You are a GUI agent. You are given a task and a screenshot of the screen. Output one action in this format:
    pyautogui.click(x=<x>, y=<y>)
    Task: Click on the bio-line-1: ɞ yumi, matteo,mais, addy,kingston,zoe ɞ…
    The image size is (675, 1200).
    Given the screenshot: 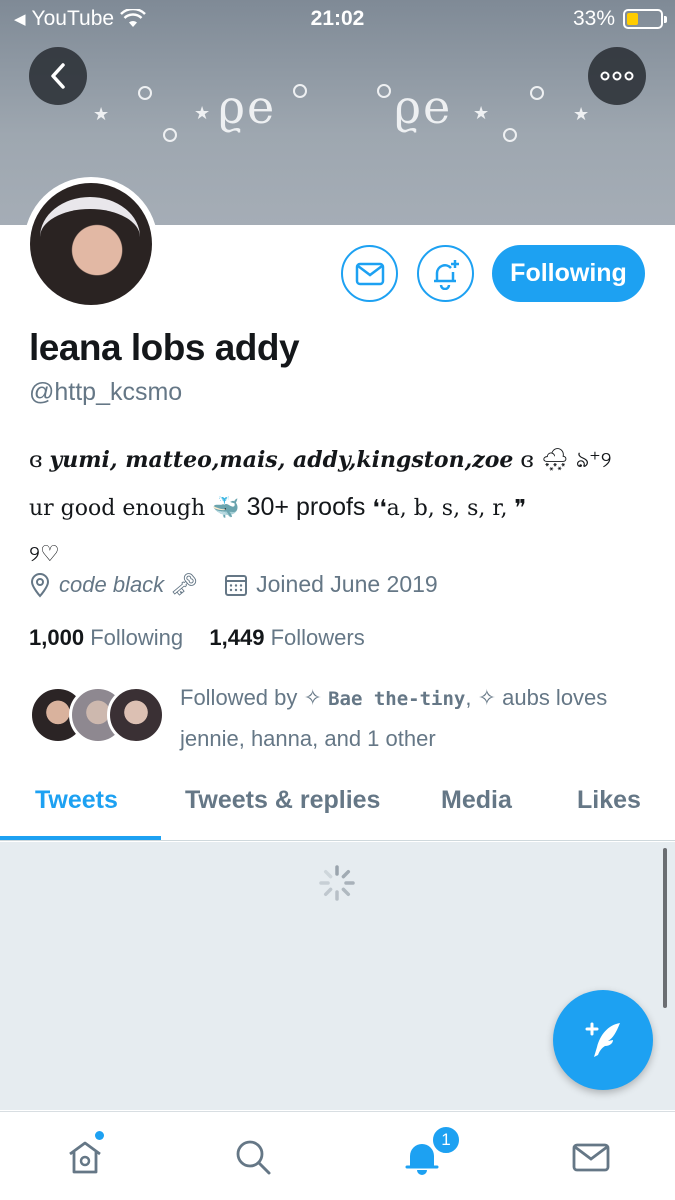 What is the action you would take?
    pyautogui.click(x=320, y=460)
    